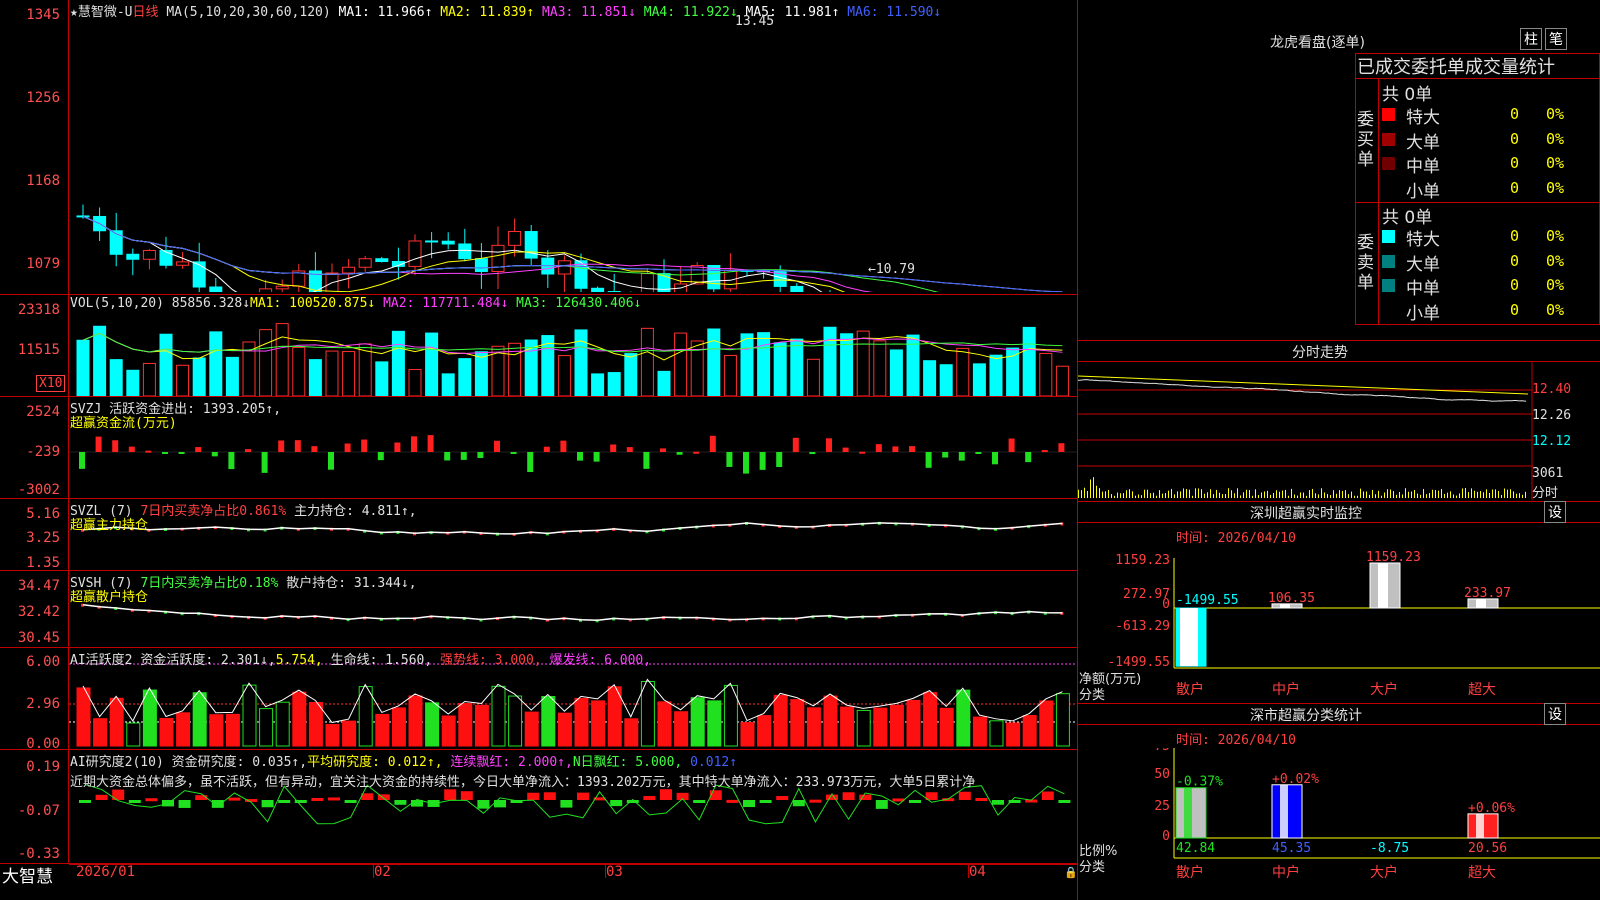 The height and width of the screenshot is (900, 1600). Describe the element at coordinates (43, 452) in the screenshot. I see `svzj-axis-2: -239` at that location.